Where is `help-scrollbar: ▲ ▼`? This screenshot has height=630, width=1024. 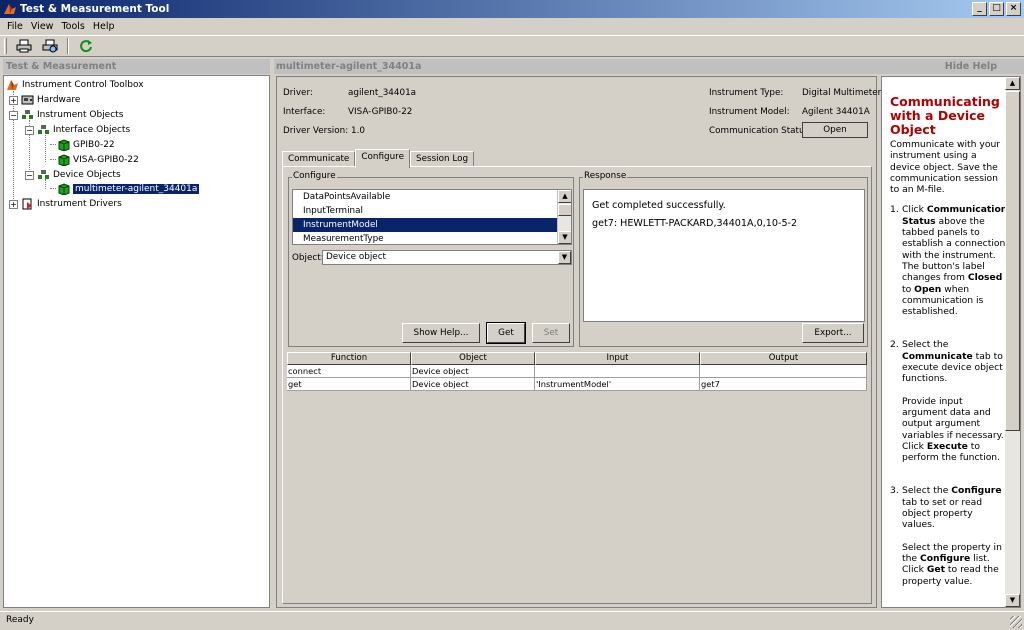
help-scrollbar: ▲ ▼ is located at coordinates (1012, 342).